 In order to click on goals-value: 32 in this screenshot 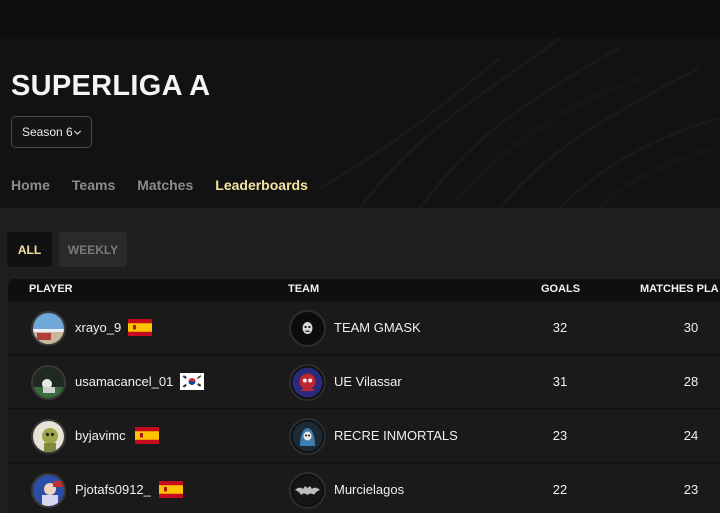, I will do `click(560, 327)`.